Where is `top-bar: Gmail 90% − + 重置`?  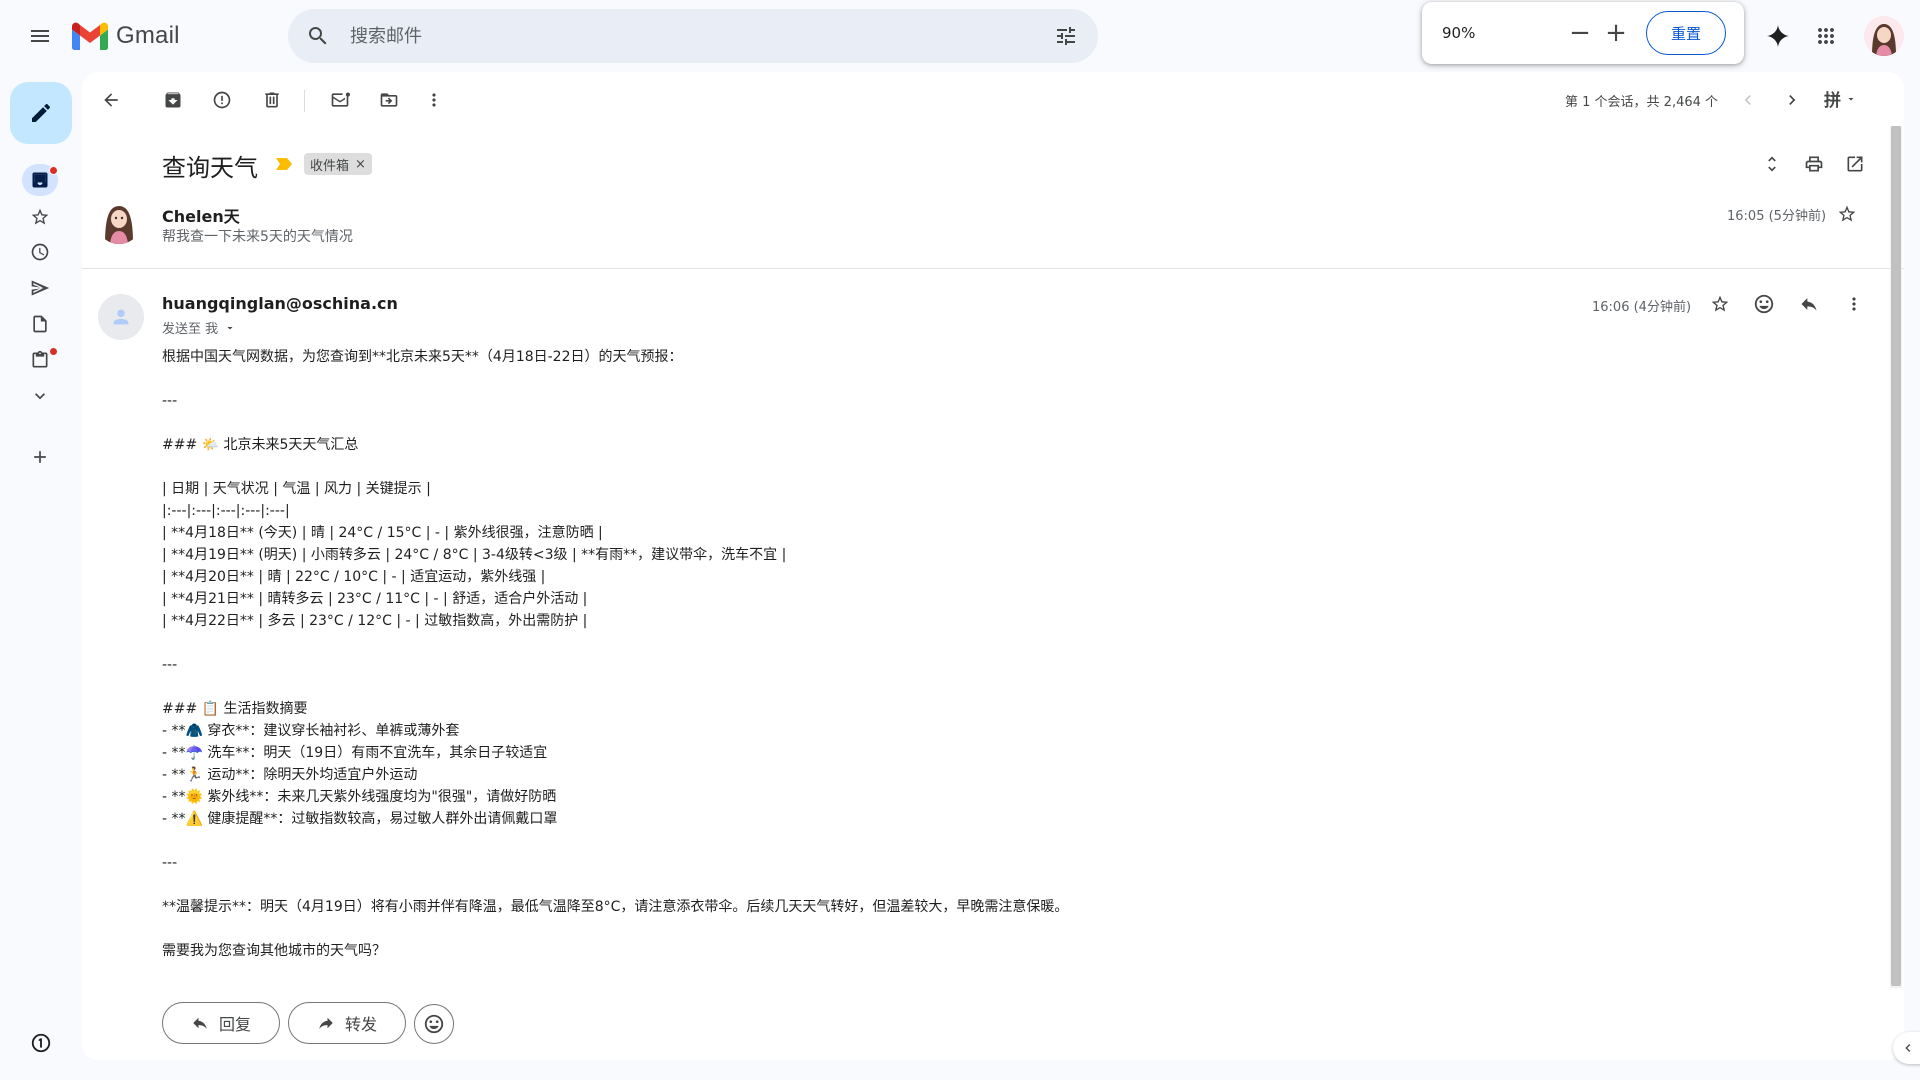
top-bar: Gmail 90% − + 重置 is located at coordinates (960, 36).